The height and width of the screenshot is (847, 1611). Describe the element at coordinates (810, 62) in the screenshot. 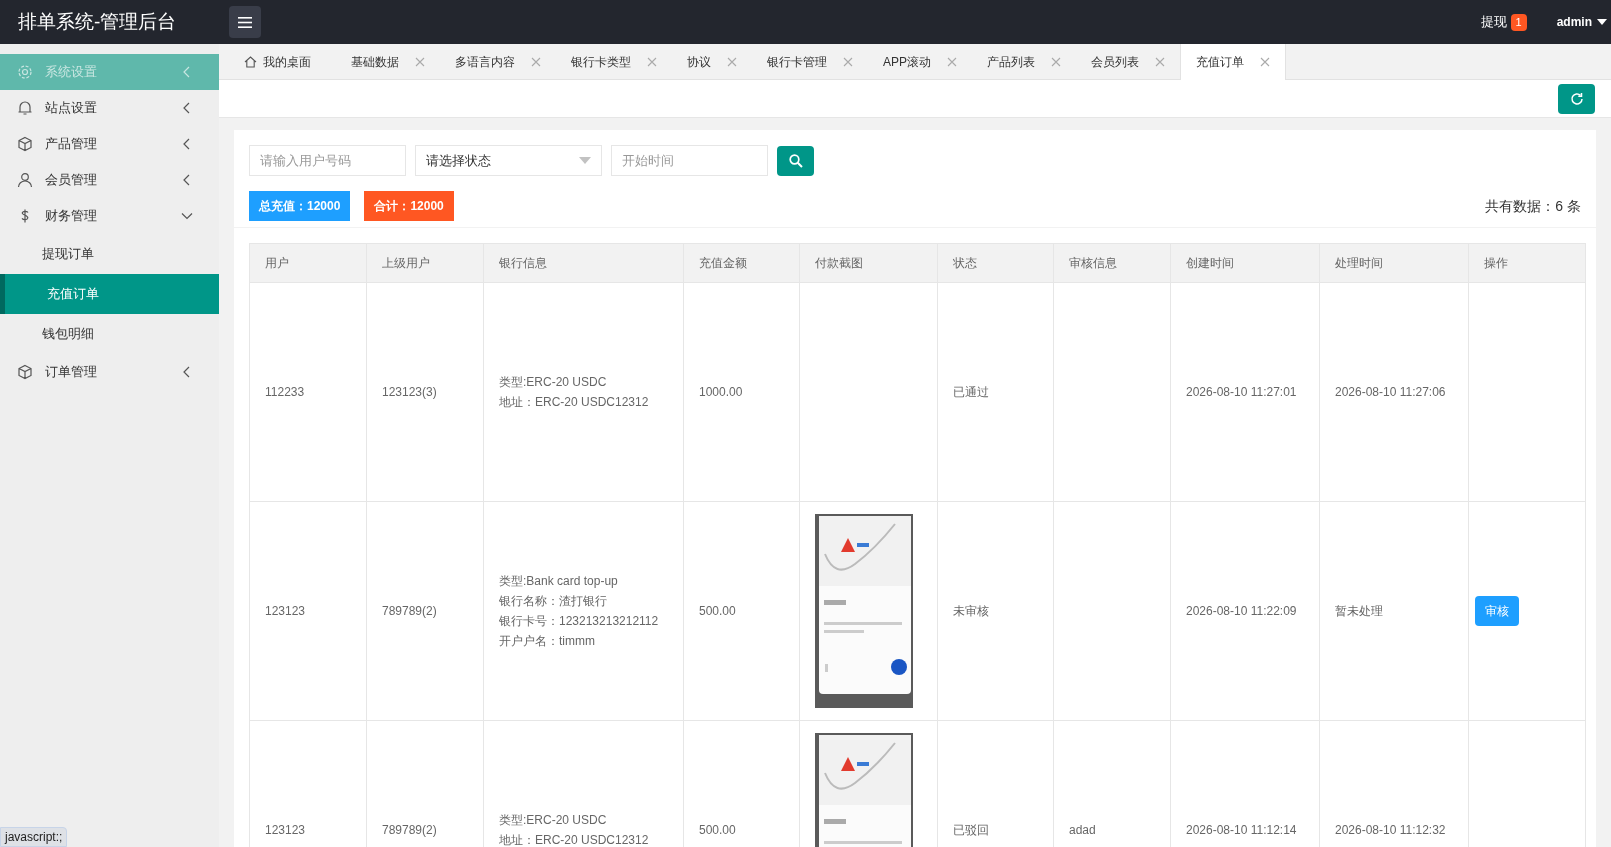

I see `tab: 银行卡管理` at that location.